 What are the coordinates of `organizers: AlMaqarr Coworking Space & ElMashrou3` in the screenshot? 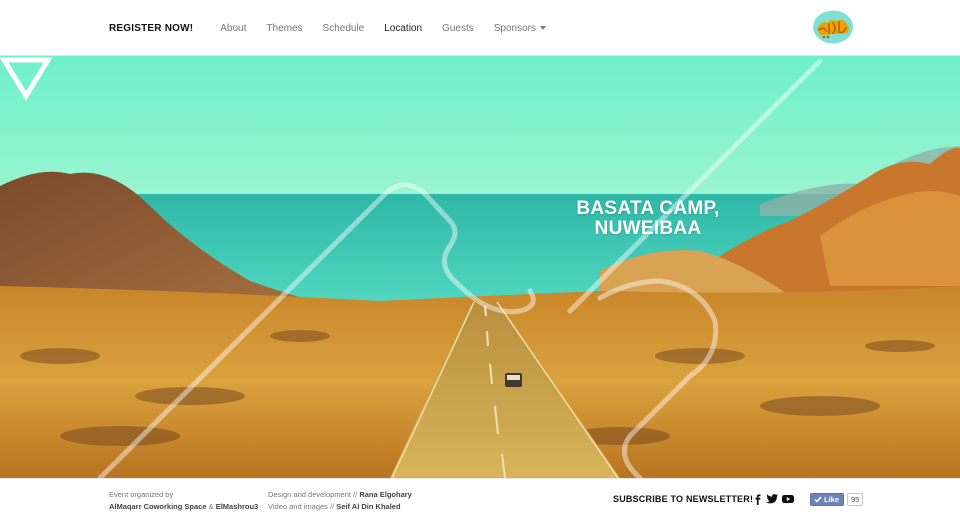 It's located at (183, 507).